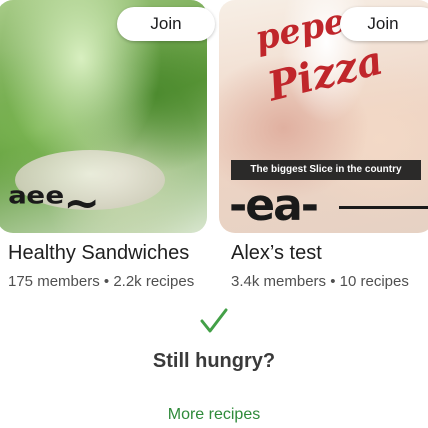  I want to click on community-title: Alex’s test, so click(276, 253).